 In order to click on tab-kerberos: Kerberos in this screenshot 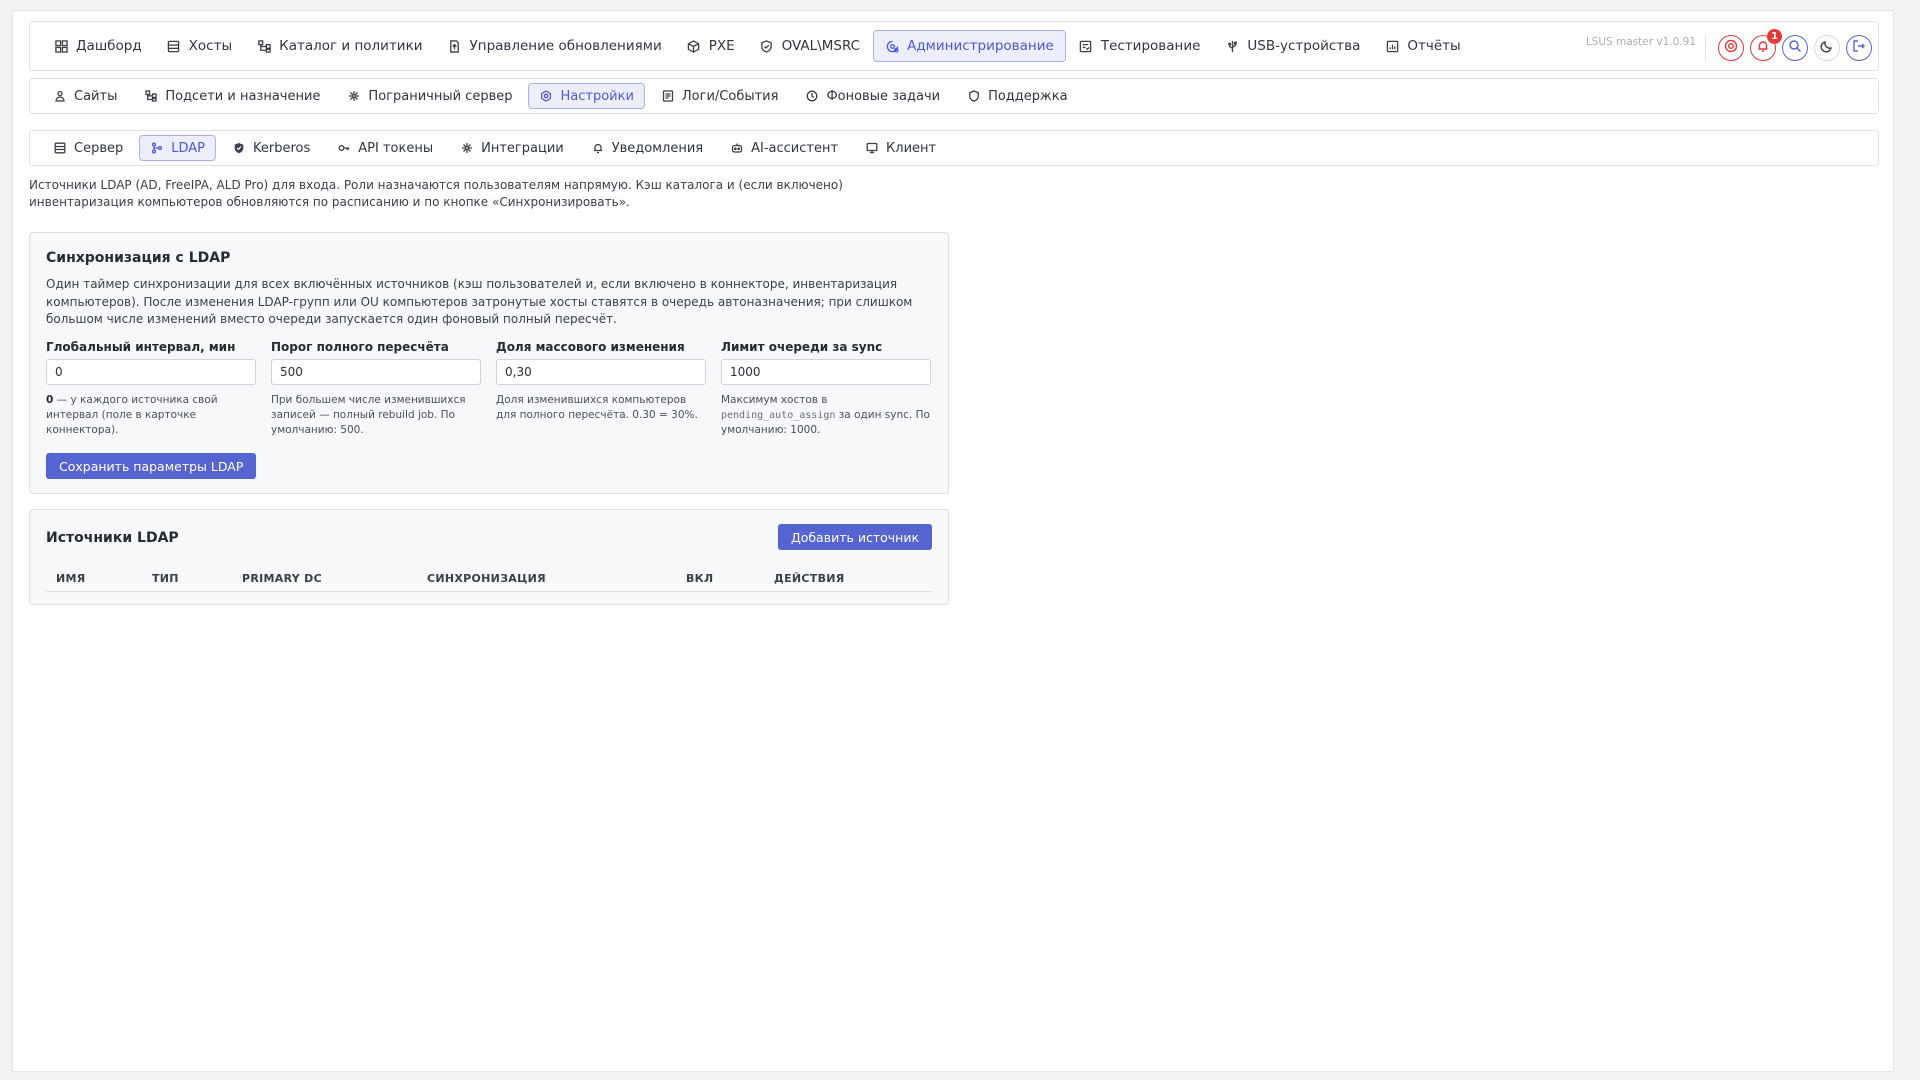, I will do `click(271, 148)`.